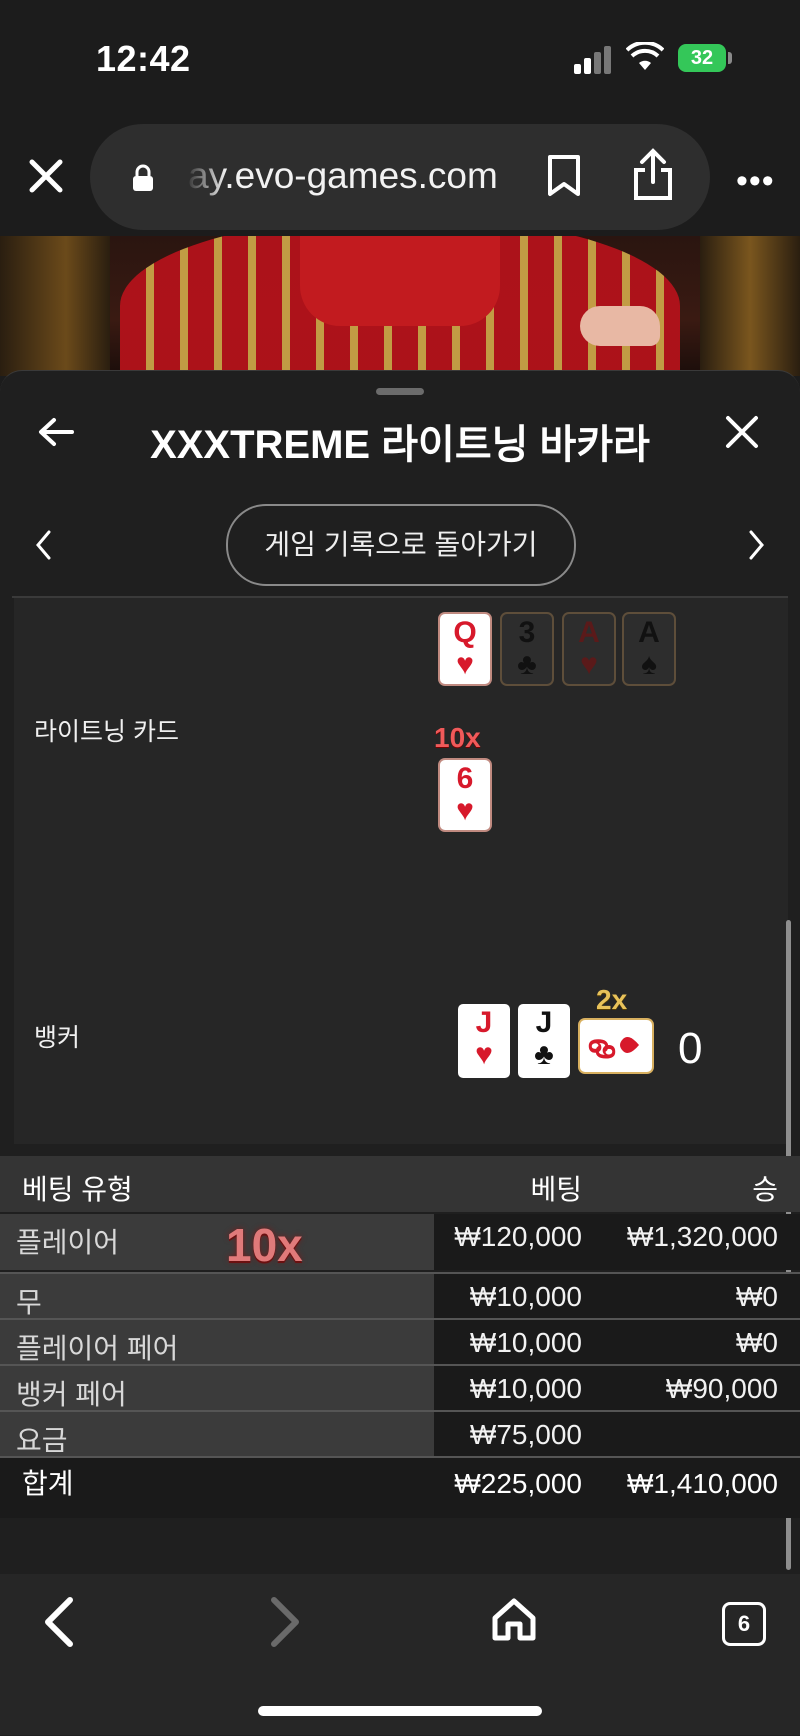 This screenshot has height=1736, width=800. What do you see at coordinates (400, 391) in the screenshot?
I see `sheet-drag-handle` at bounding box center [400, 391].